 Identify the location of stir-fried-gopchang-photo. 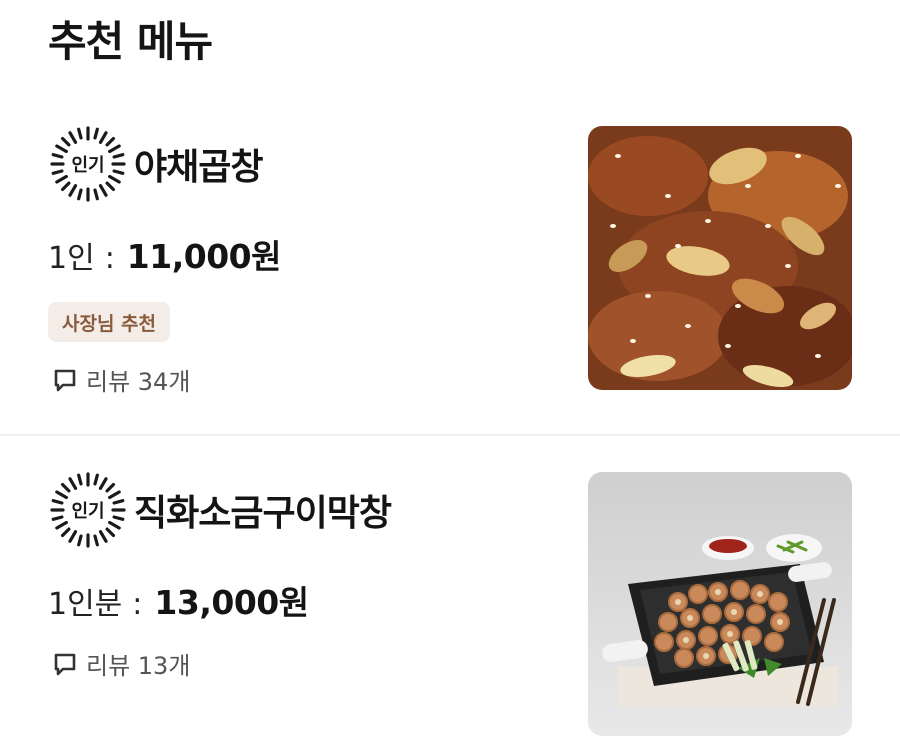
(720, 258).